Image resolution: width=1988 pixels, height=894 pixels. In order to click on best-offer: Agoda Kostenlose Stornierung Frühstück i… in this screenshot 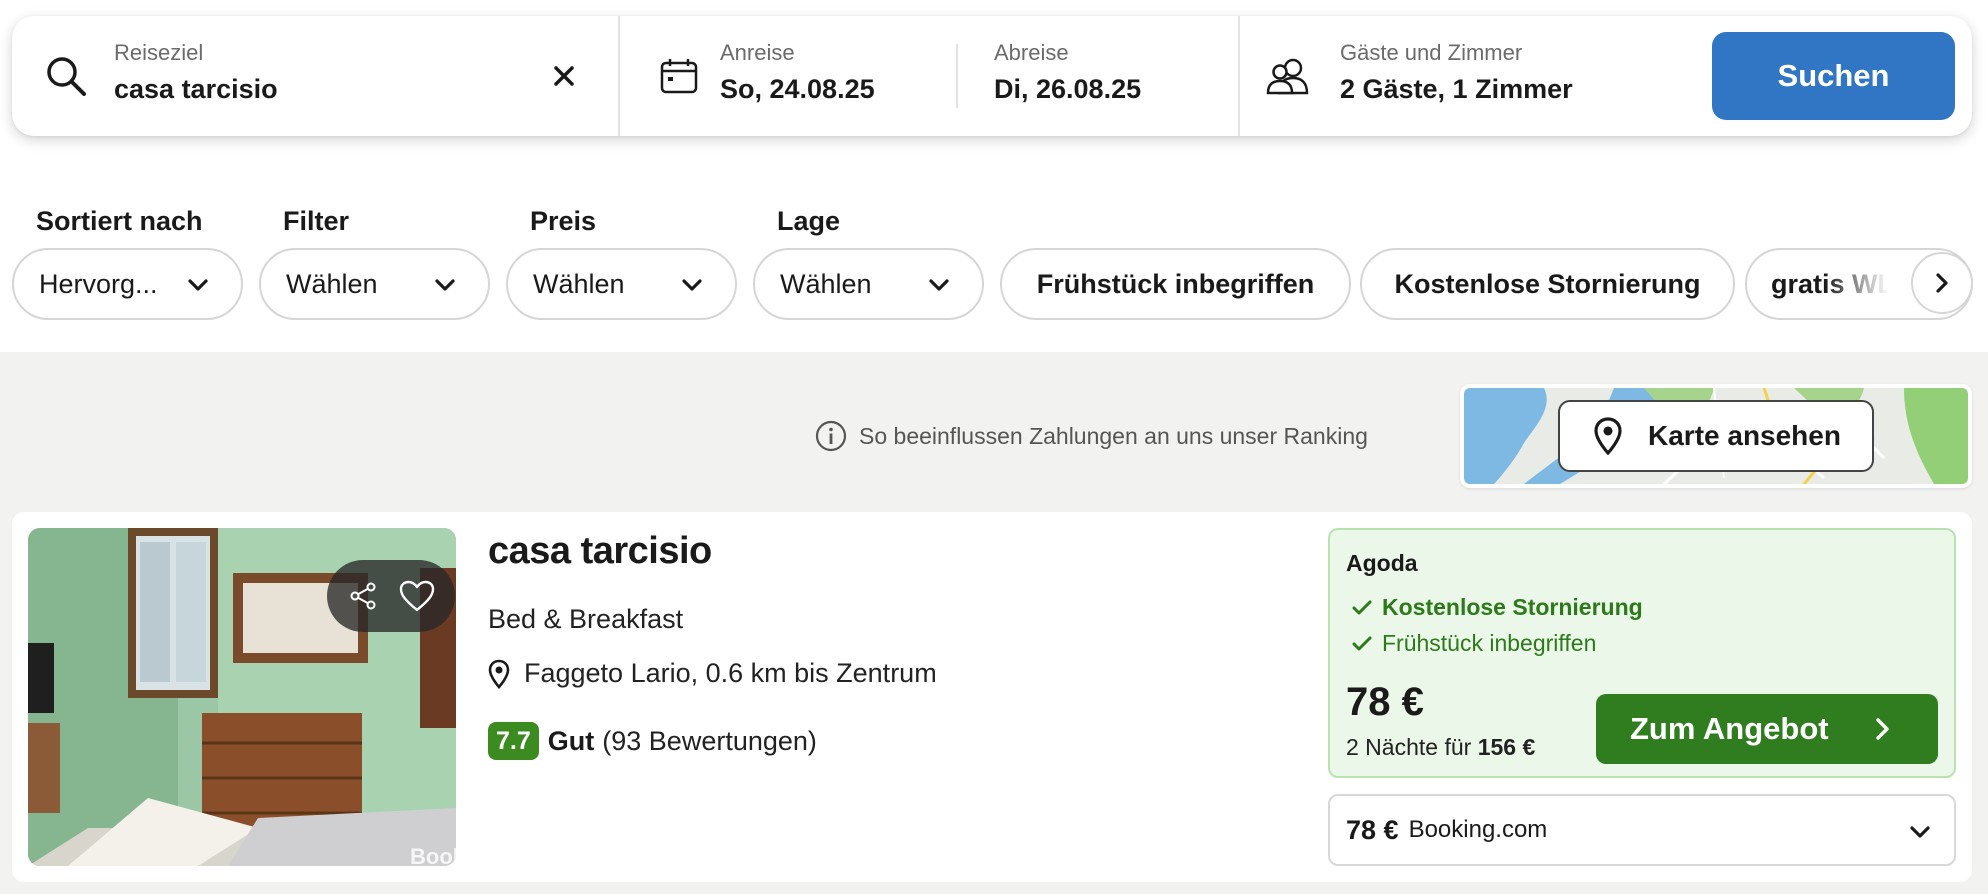, I will do `click(1642, 653)`.